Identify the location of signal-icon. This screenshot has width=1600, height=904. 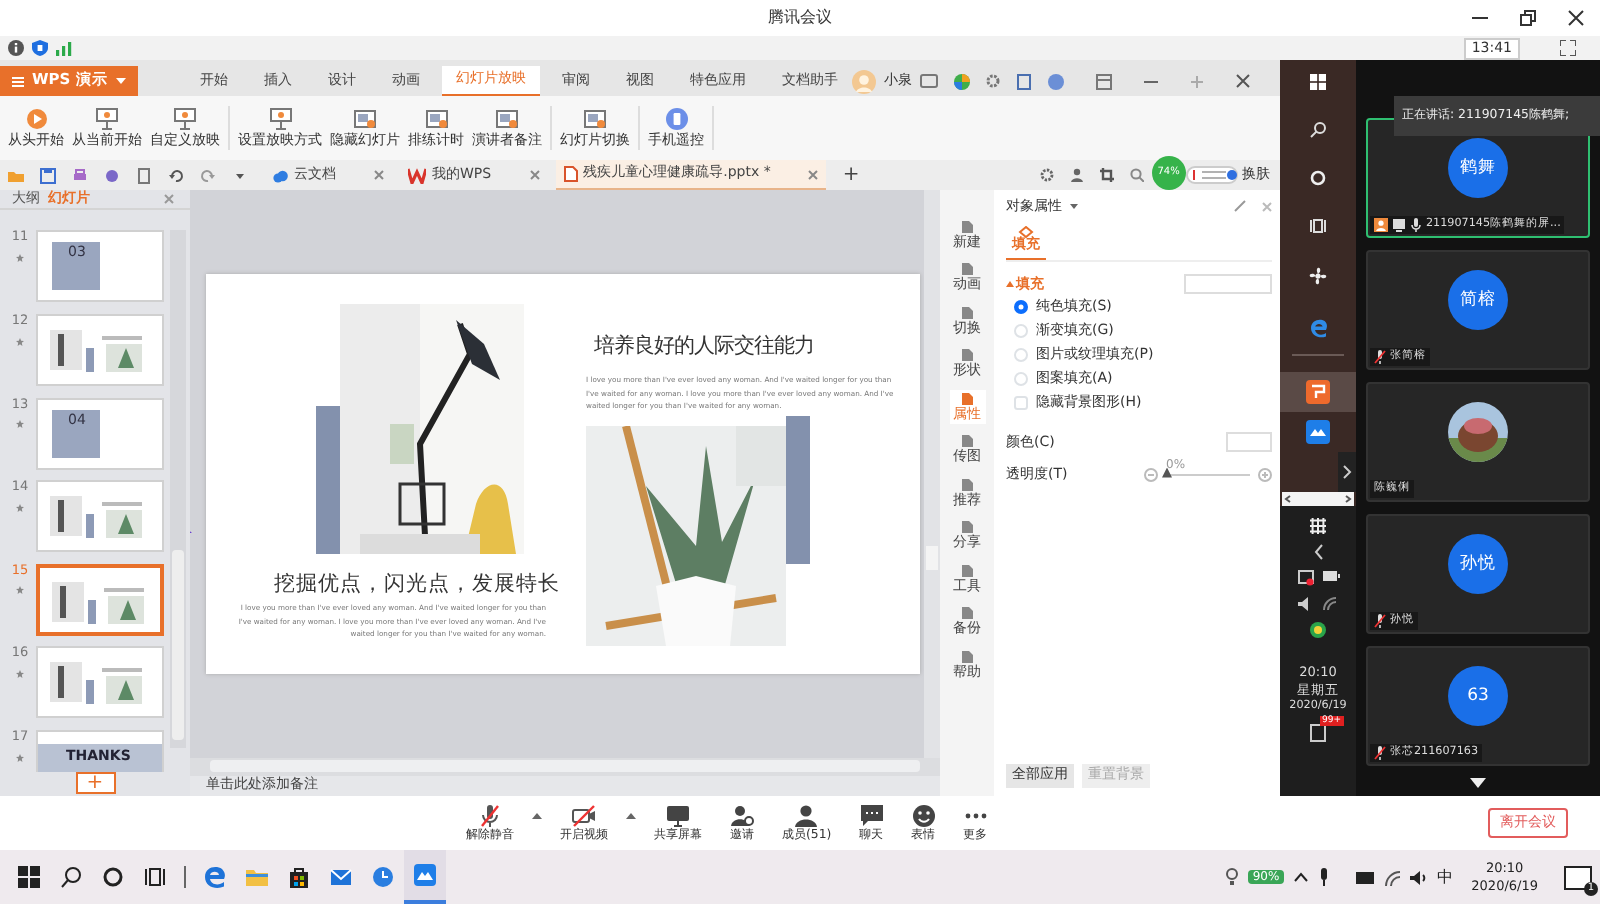
(64, 48).